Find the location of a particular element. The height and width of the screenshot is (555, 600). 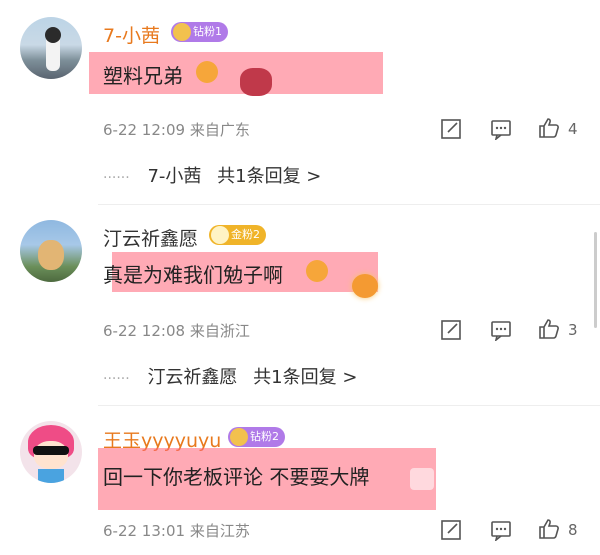

avatar-sunglasses is located at coordinates (51, 450).